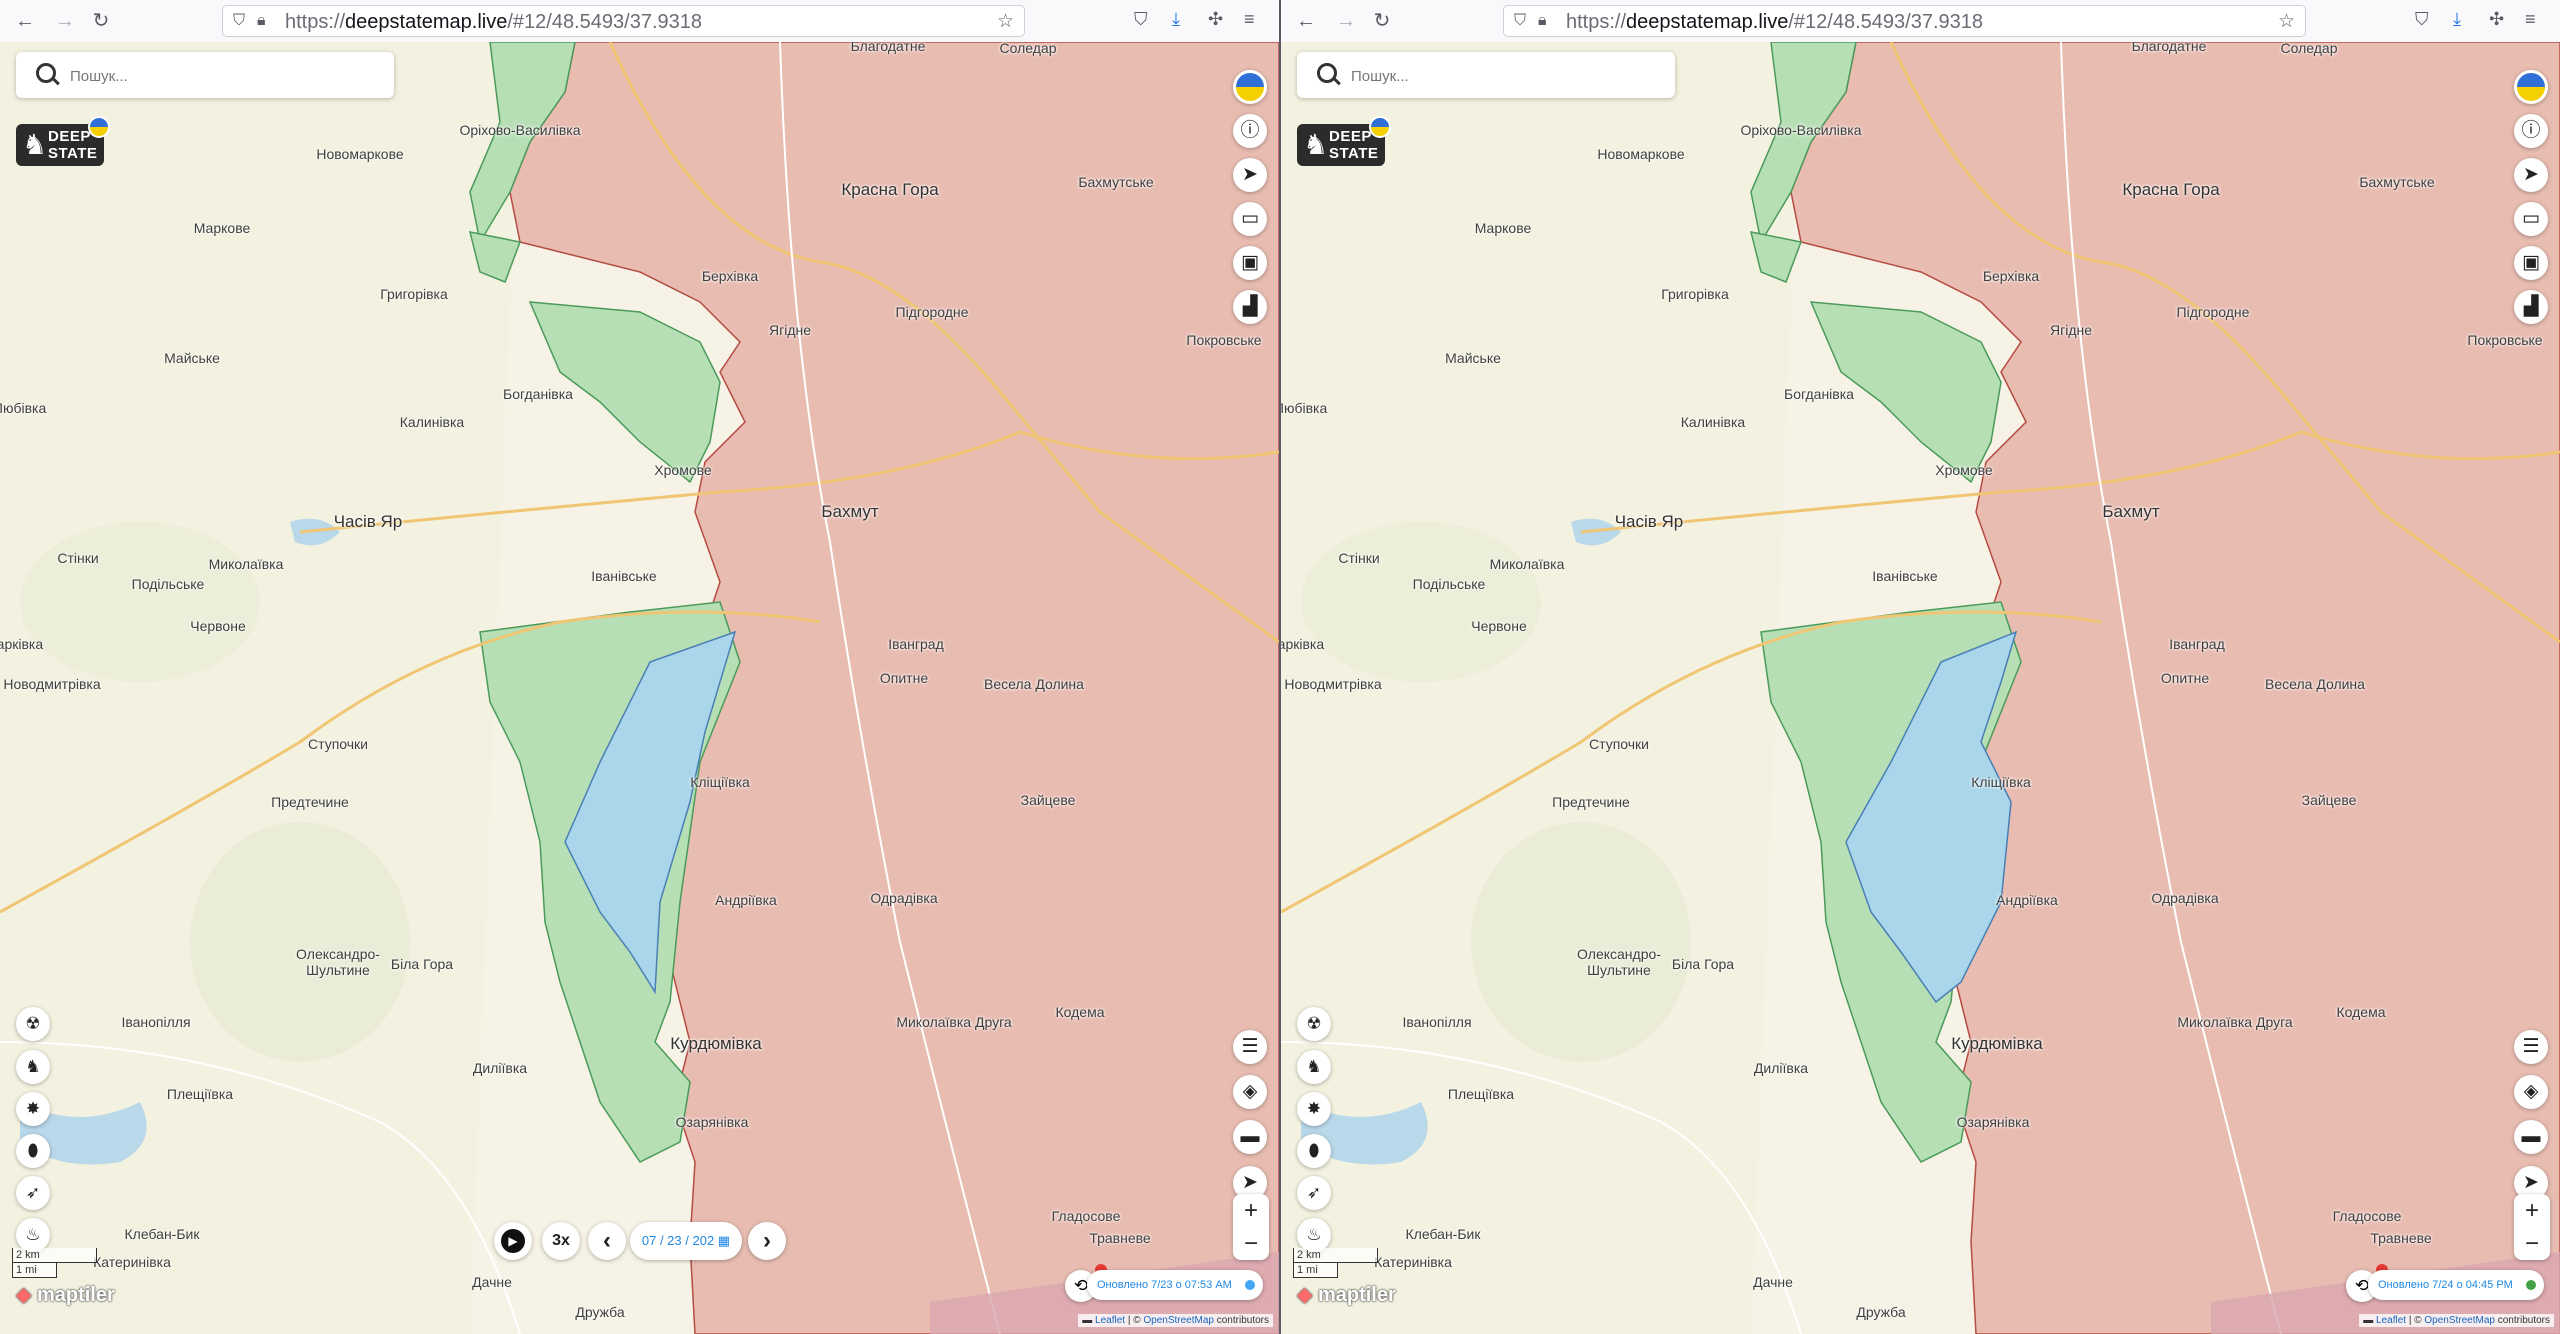 This screenshot has width=2560, height=1334. What do you see at coordinates (73, 153) in the screenshot?
I see `logo-line-2: STATE` at bounding box center [73, 153].